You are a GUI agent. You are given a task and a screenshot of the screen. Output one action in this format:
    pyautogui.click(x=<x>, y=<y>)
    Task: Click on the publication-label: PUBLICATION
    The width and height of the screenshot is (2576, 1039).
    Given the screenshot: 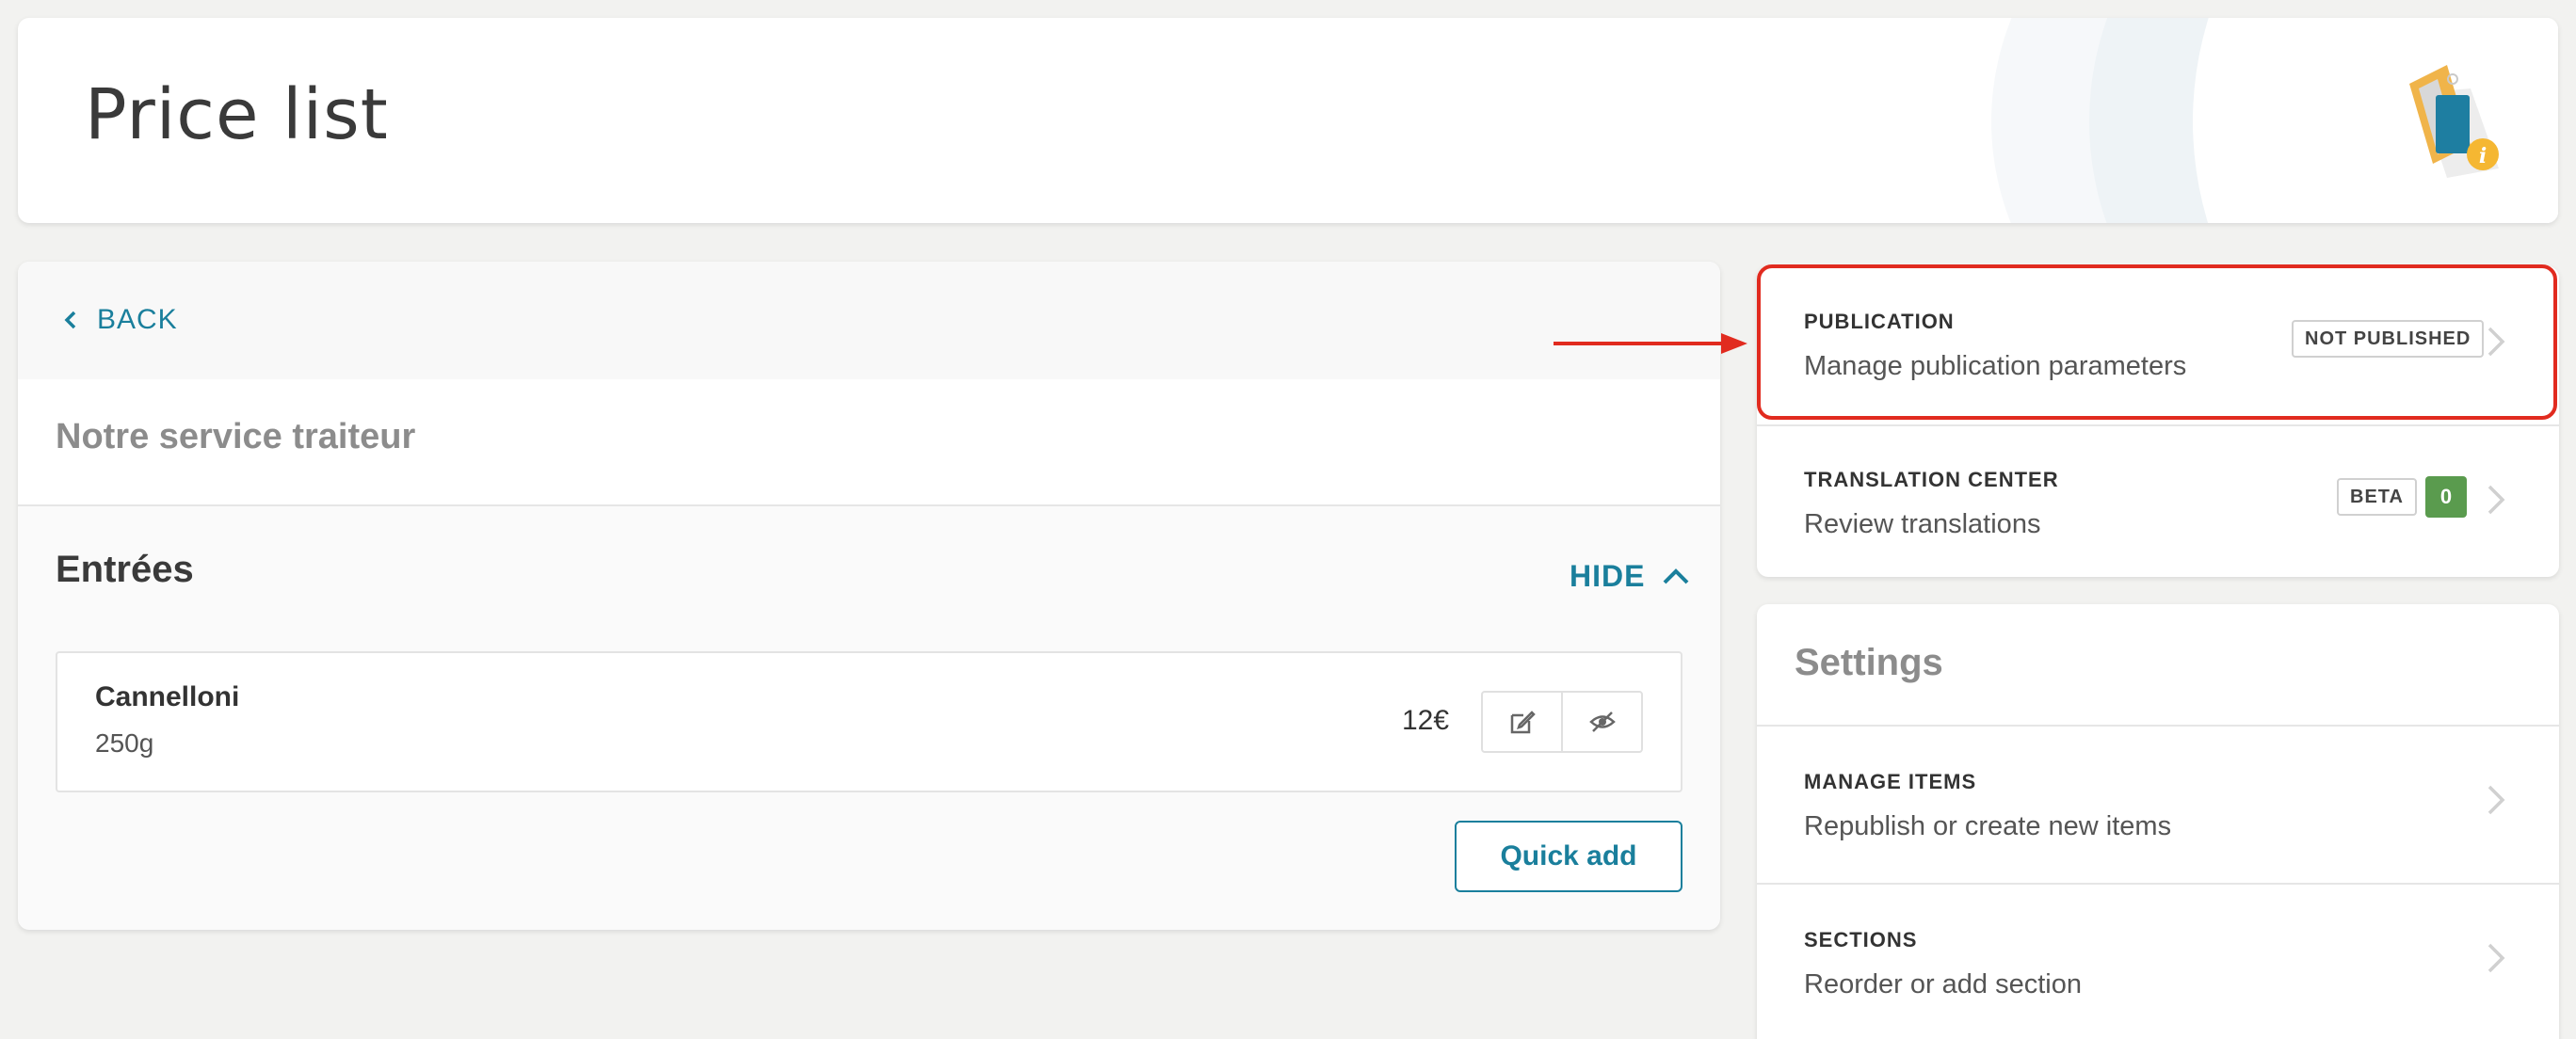 What is the action you would take?
    pyautogui.click(x=1879, y=322)
    